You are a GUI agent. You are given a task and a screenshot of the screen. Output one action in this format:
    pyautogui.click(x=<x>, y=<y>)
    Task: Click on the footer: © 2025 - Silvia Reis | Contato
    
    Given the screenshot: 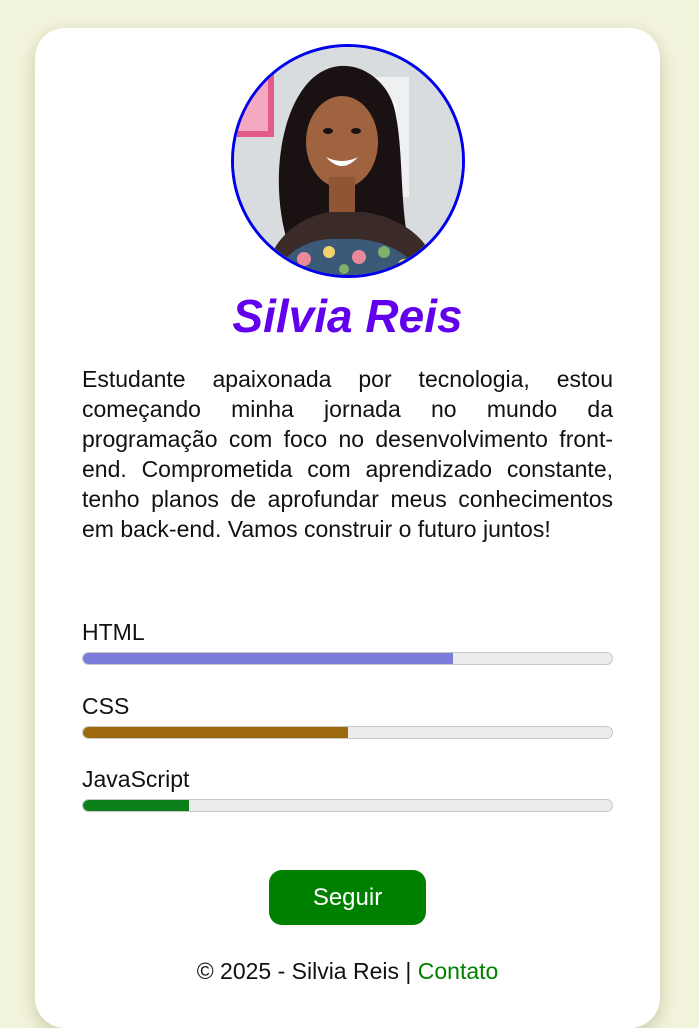 What is the action you would take?
    pyautogui.click(x=347, y=971)
    